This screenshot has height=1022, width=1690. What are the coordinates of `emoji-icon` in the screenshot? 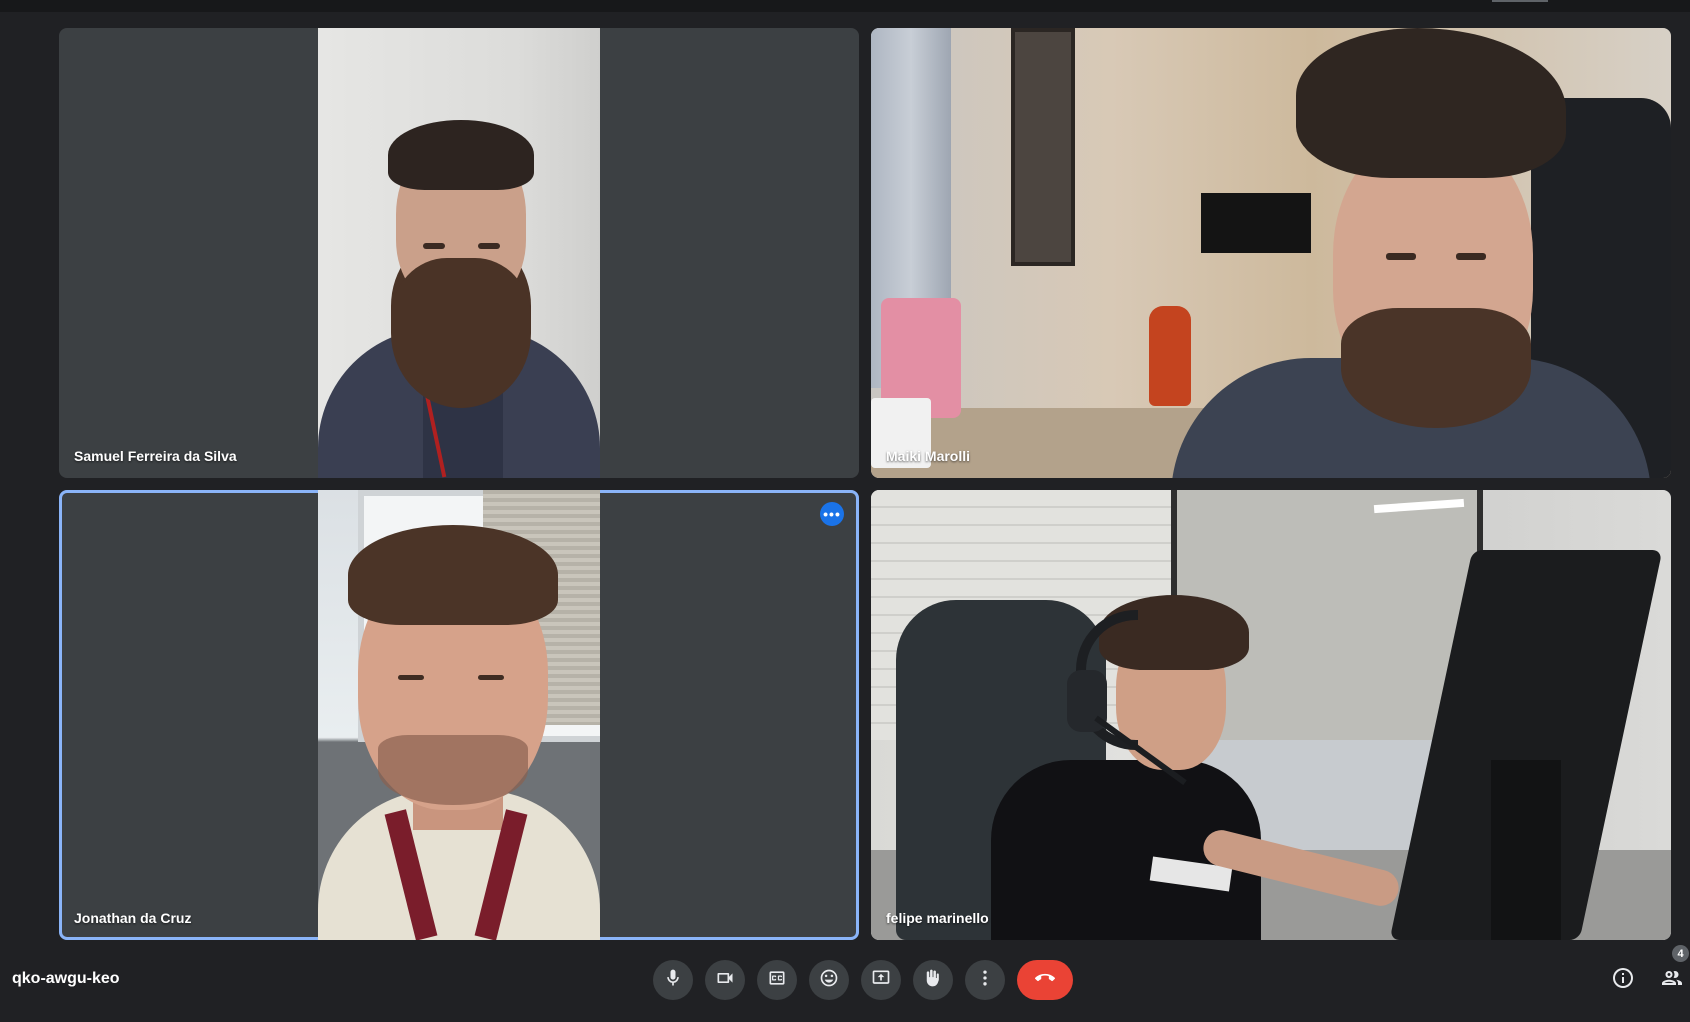 It's located at (829, 980).